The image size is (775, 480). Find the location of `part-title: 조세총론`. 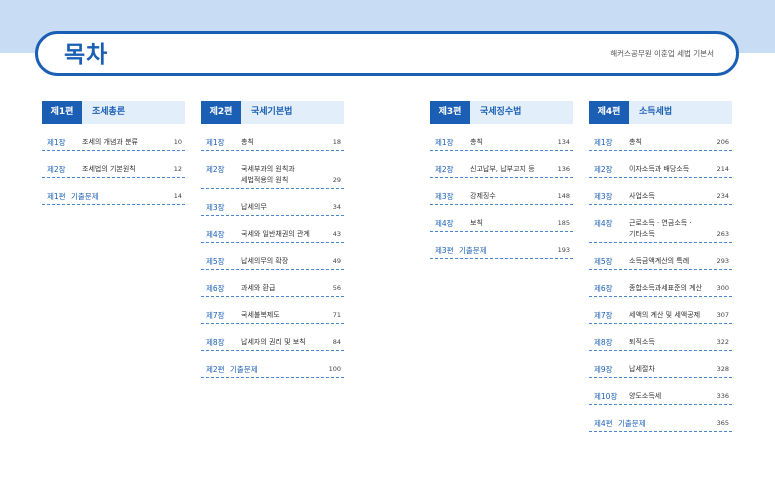

part-title: 조세총론 is located at coordinates (109, 112).